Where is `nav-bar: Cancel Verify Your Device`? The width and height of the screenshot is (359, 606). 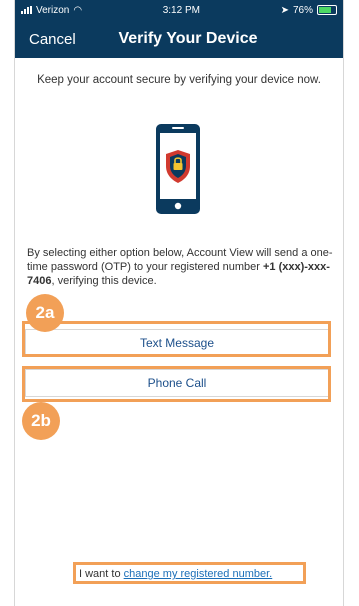
nav-bar: Cancel Verify Your Device is located at coordinates (179, 39).